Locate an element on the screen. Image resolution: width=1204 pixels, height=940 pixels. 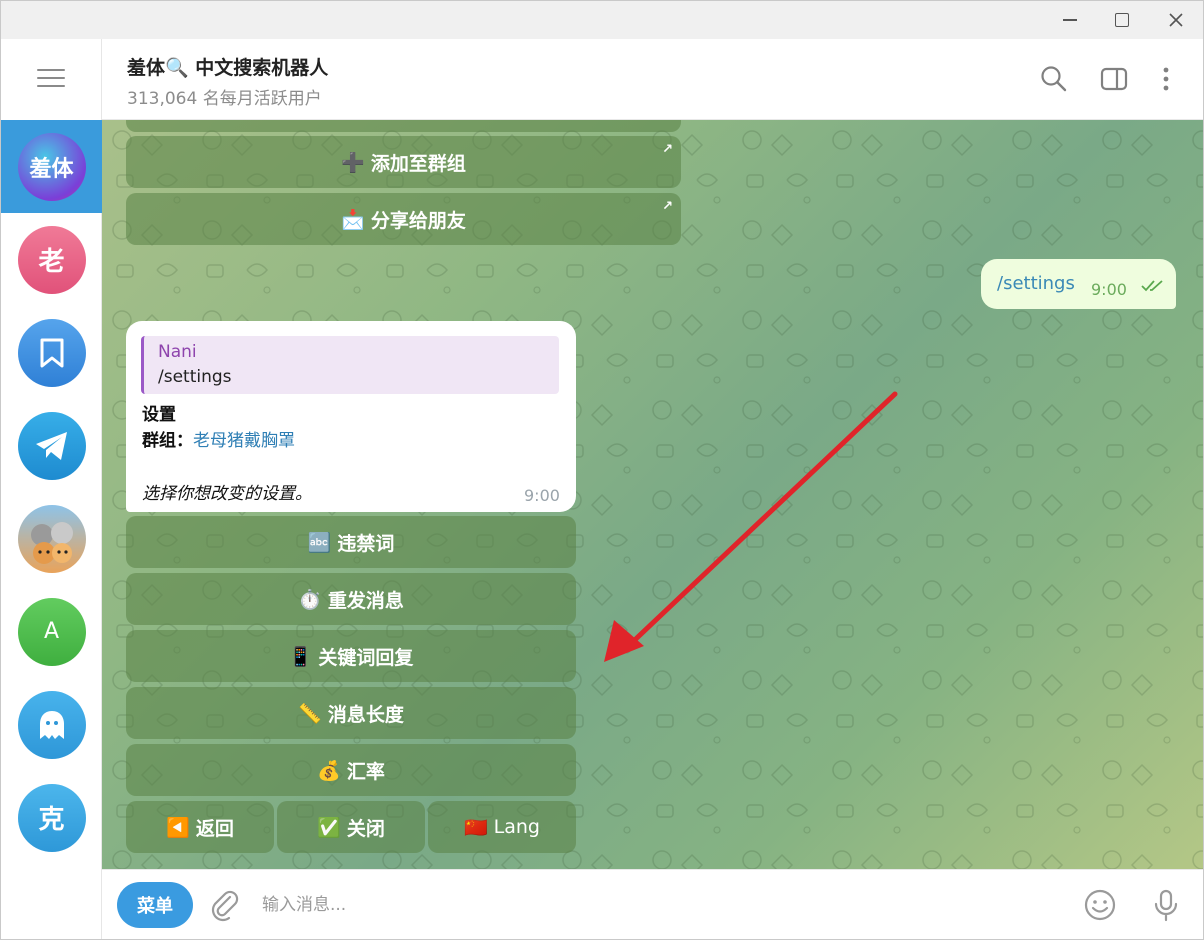
more-options-icon is located at coordinates (1166, 79).